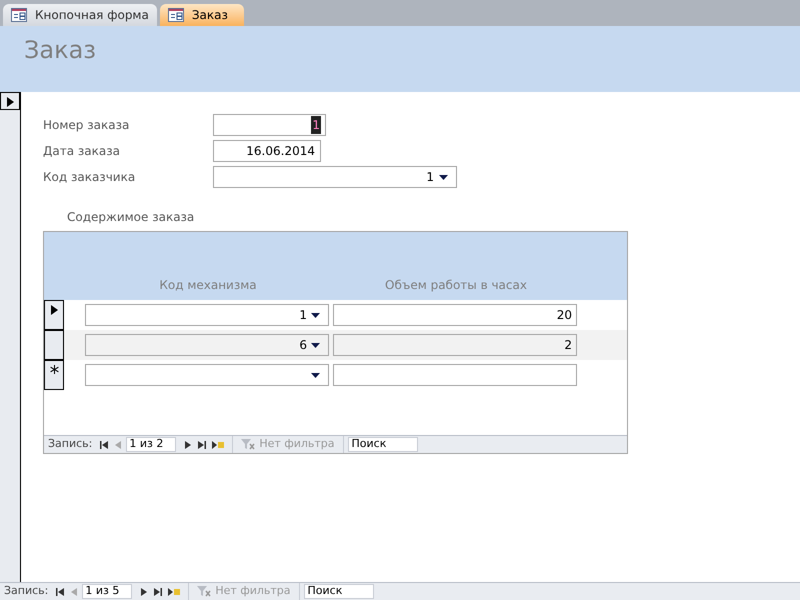  Describe the element at coordinates (131, 217) in the screenshot. I see `subform-title: Содержимое заказа` at that location.